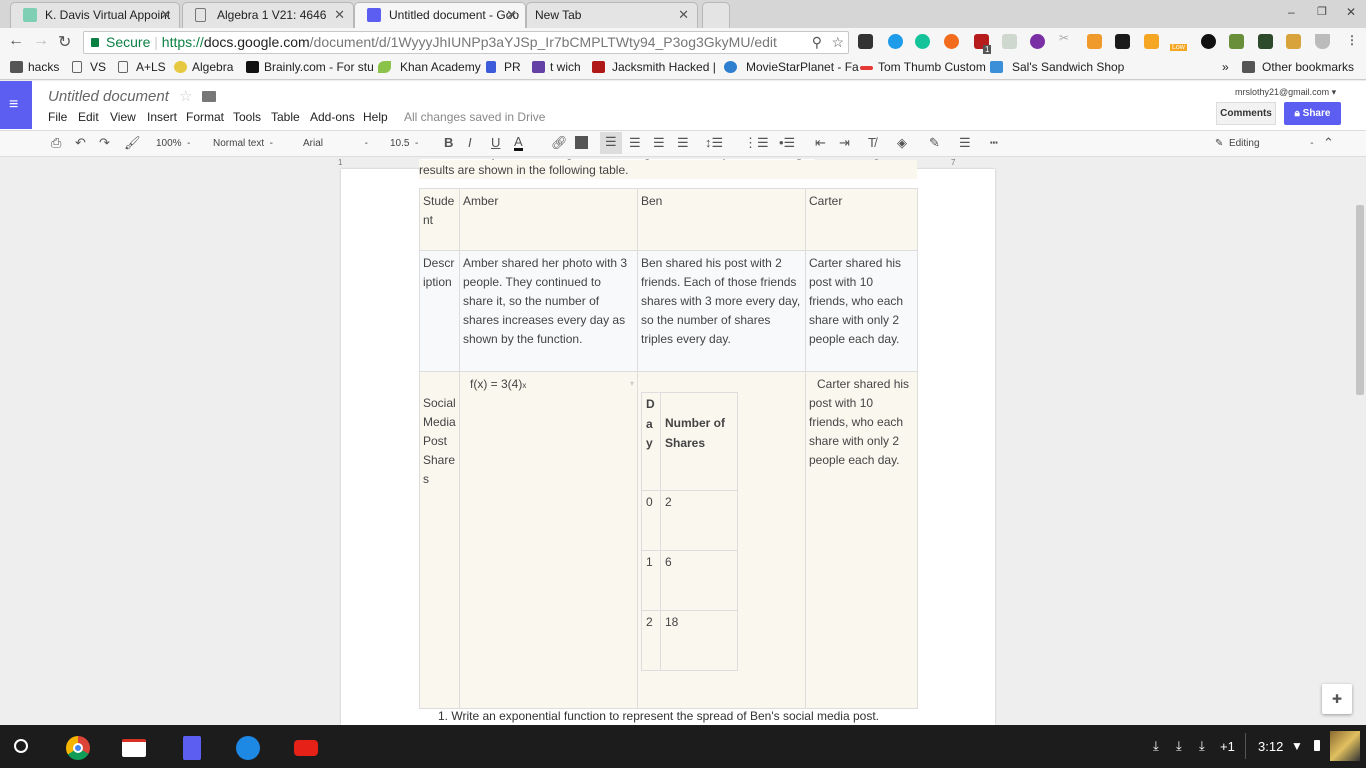 The height and width of the screenshot is (768, 1366). What do you see at coordinates (123, 117) in the screenshot?
I see `menu-view: View` at bounding box center [123, 117].